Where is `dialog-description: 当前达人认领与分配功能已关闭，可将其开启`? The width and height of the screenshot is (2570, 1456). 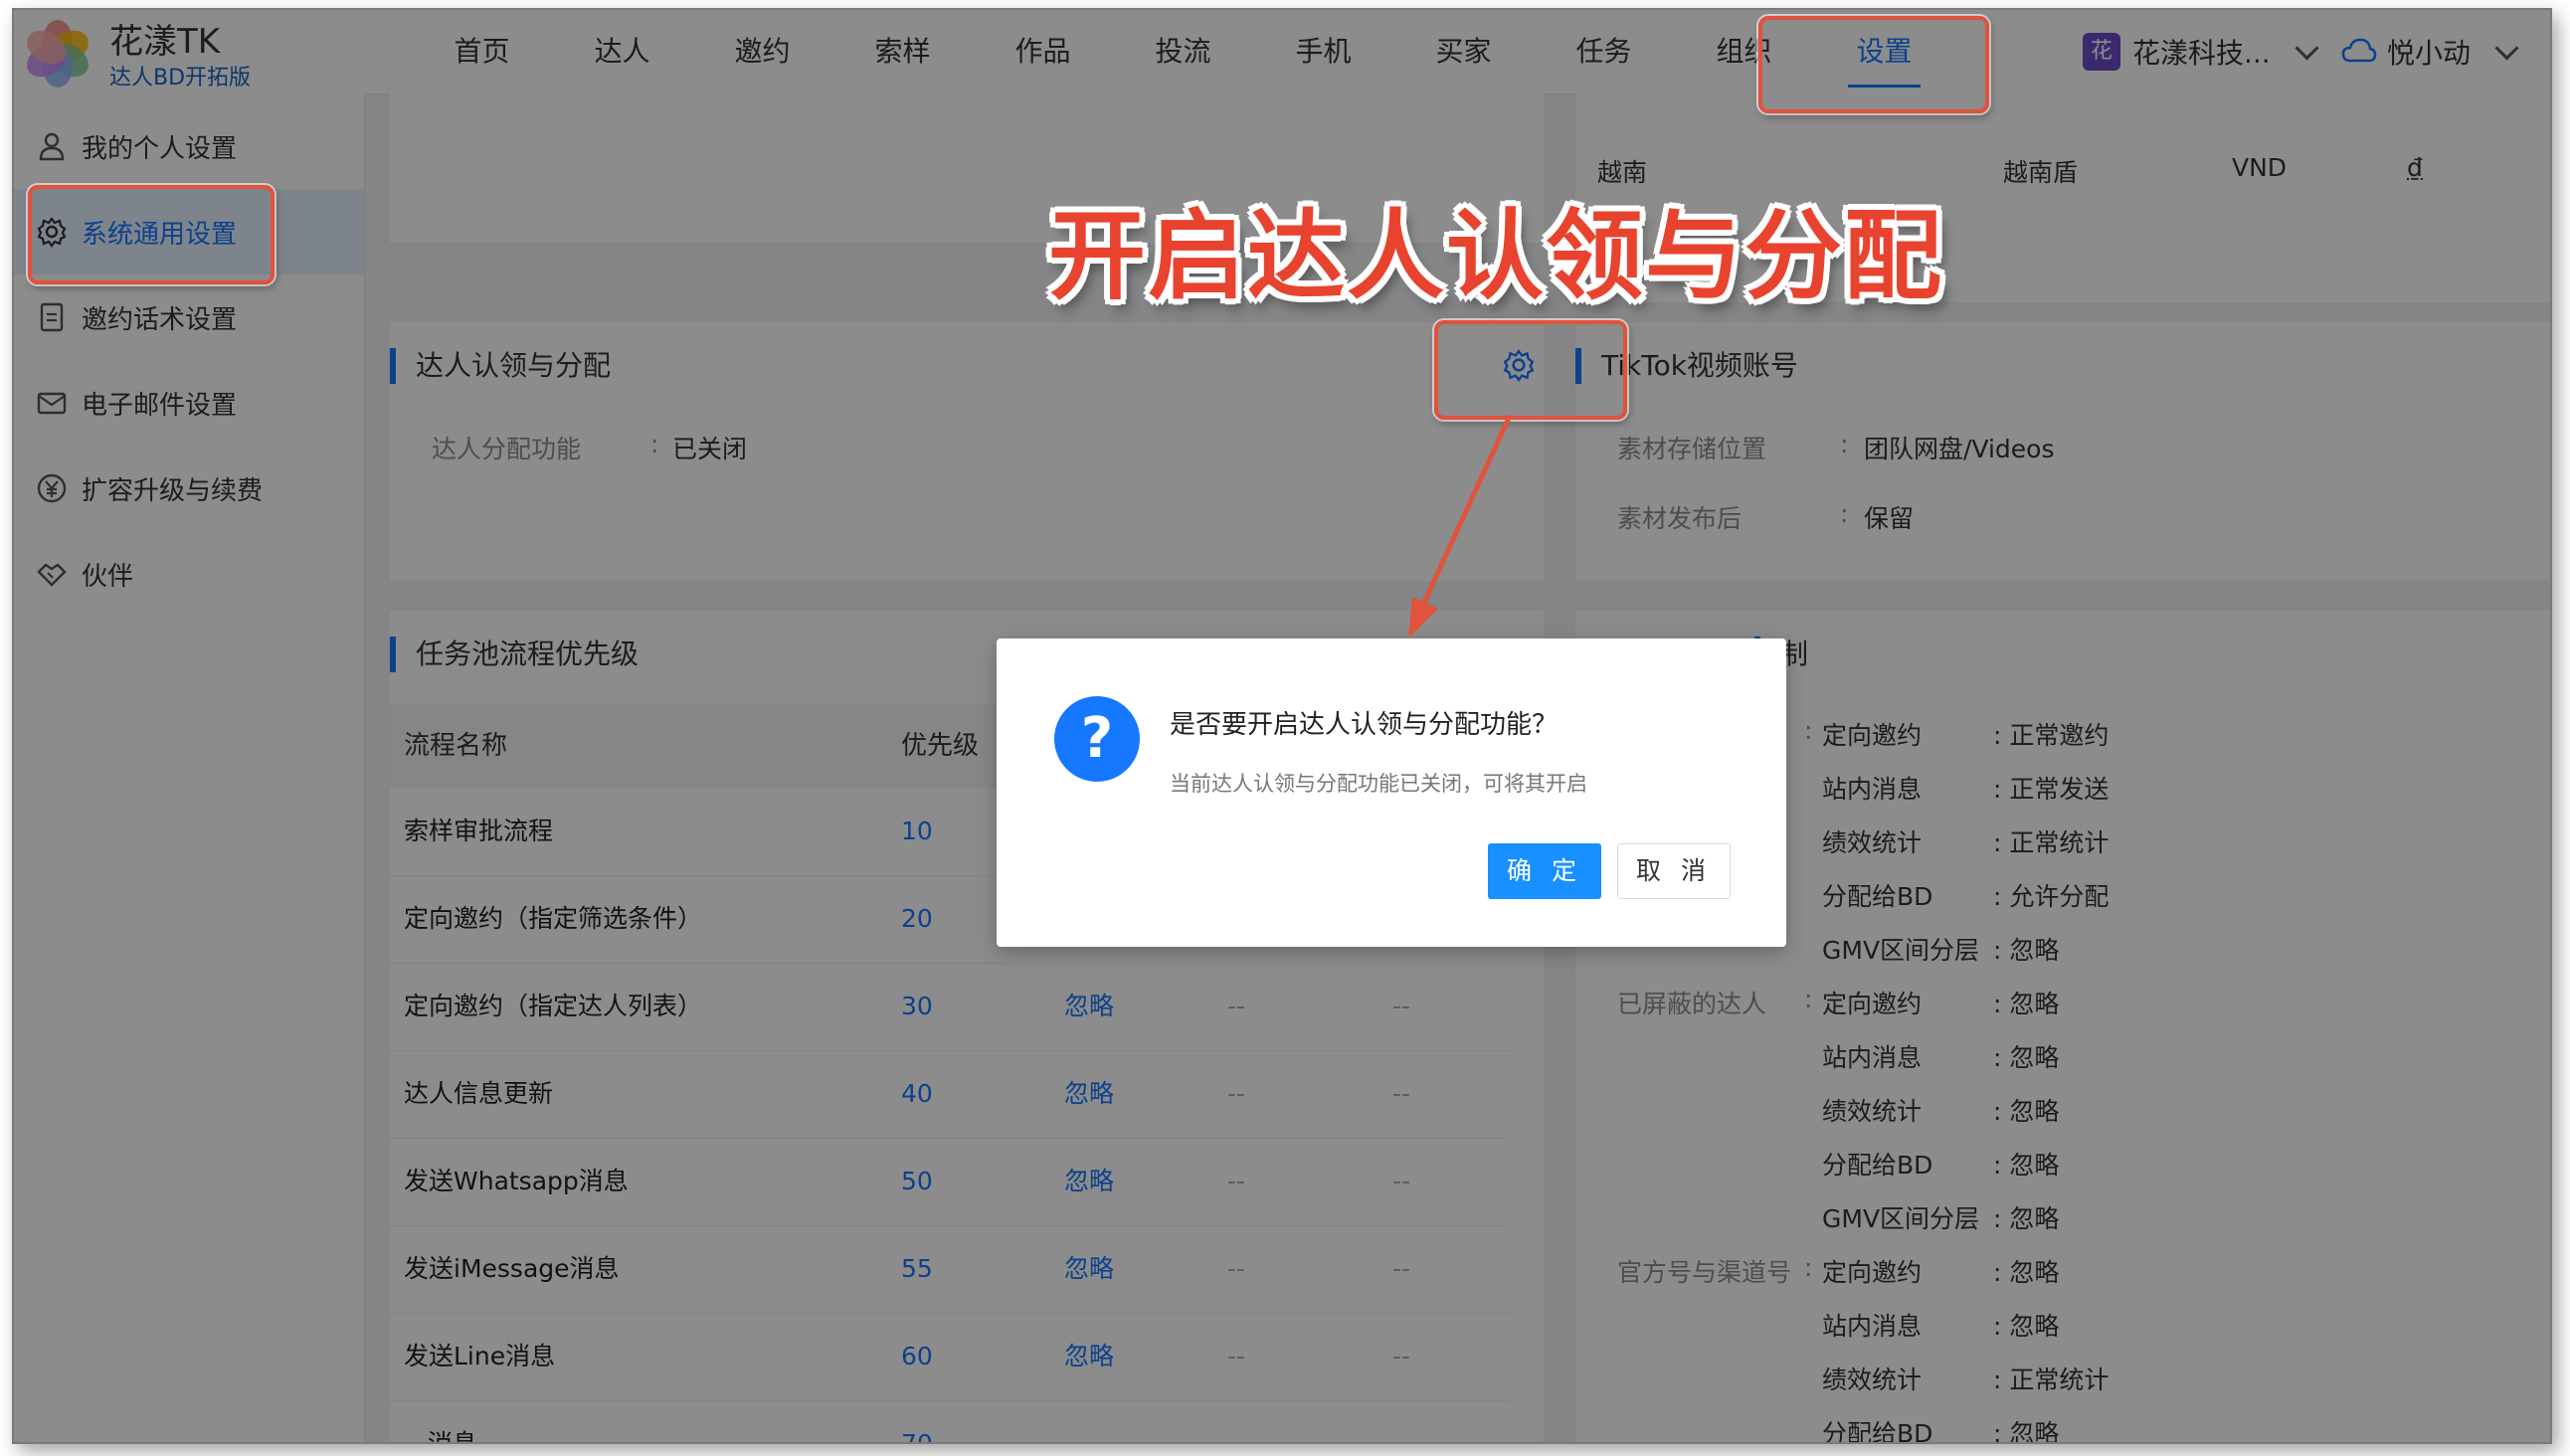
dialog-description: 当前达人认领与分配功能已关闭，可将其开启 is located at coordinates (1378, 784).